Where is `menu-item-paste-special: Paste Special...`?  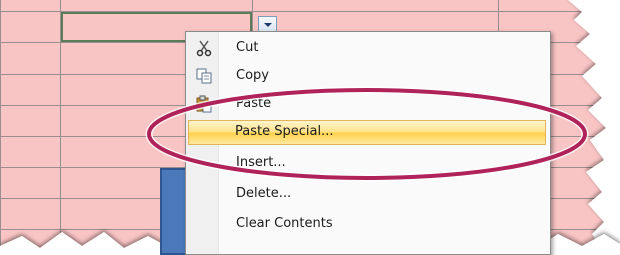
menu-item-paste-special: Paste Special... is located at coordinates (367, 132).